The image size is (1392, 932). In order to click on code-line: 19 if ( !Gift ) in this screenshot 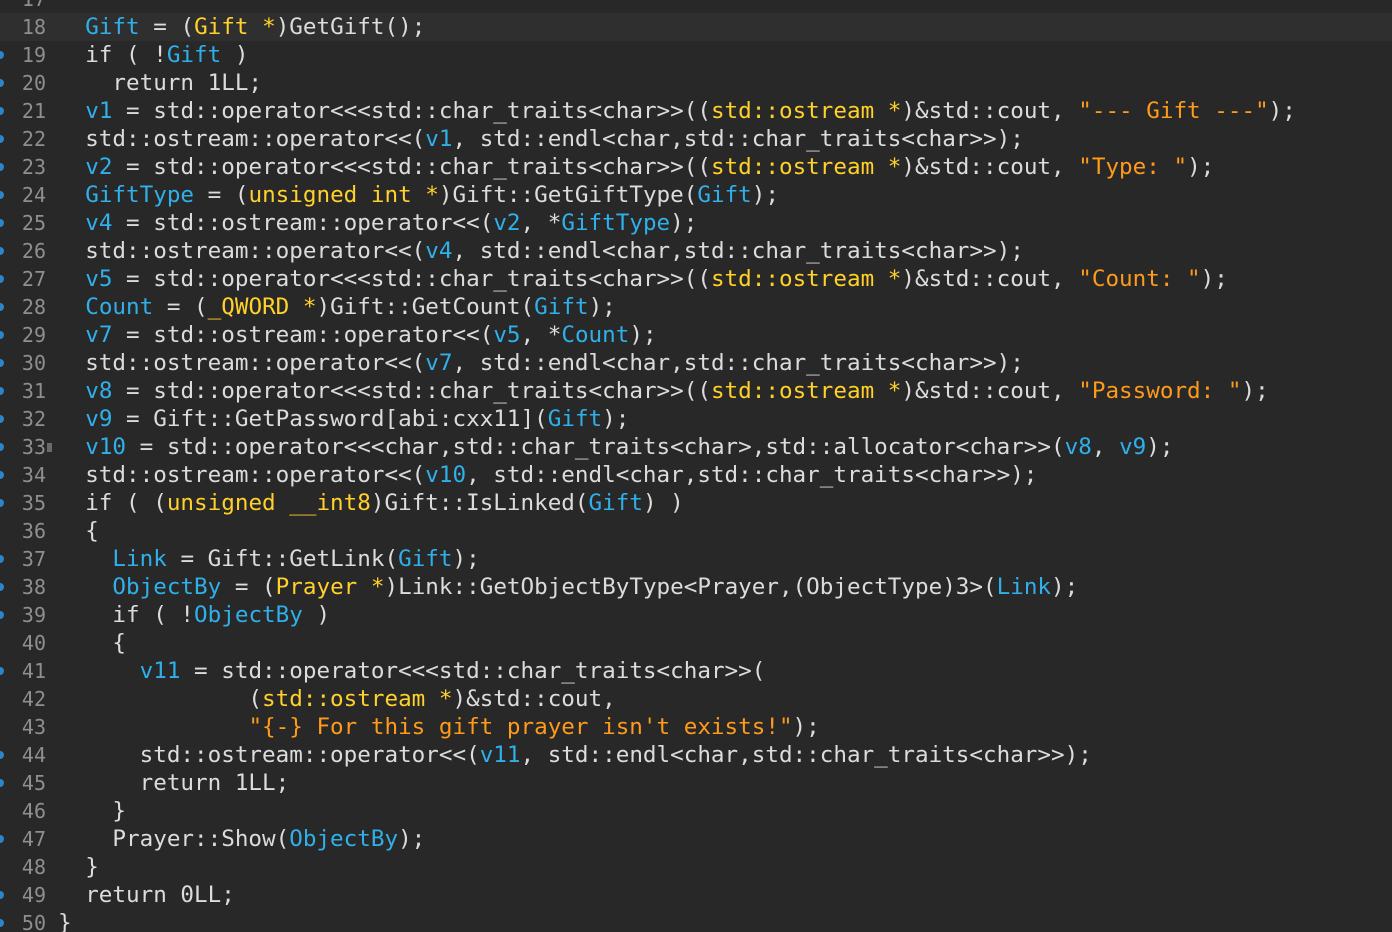, I will do `click(696, 55)`.